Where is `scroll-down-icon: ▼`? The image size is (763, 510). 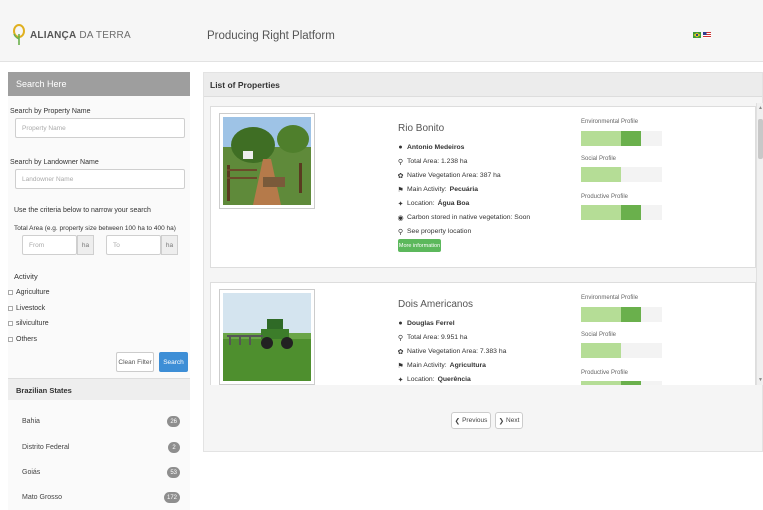
scroll-down-icon: ▼ is located at coordinates (760, 380).